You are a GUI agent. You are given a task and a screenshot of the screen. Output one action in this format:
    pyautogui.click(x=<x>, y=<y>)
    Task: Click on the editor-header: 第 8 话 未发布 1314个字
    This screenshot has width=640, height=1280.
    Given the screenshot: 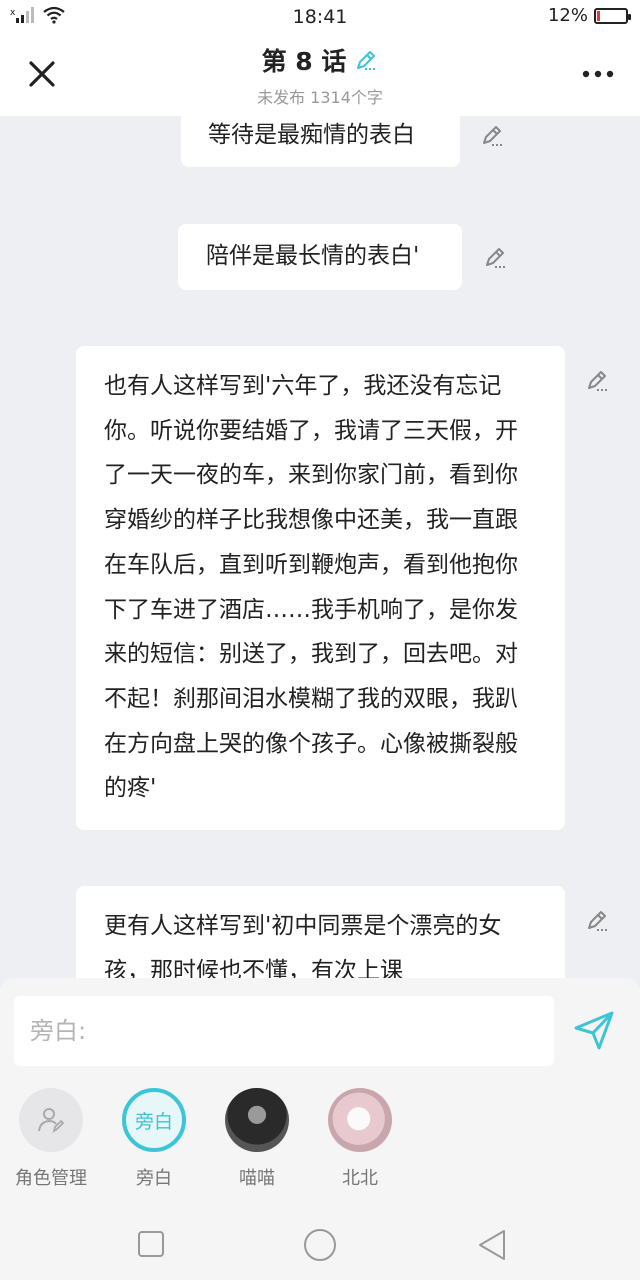 What is the action you would take?
    pyautogui.click(x=320, y=75)
    